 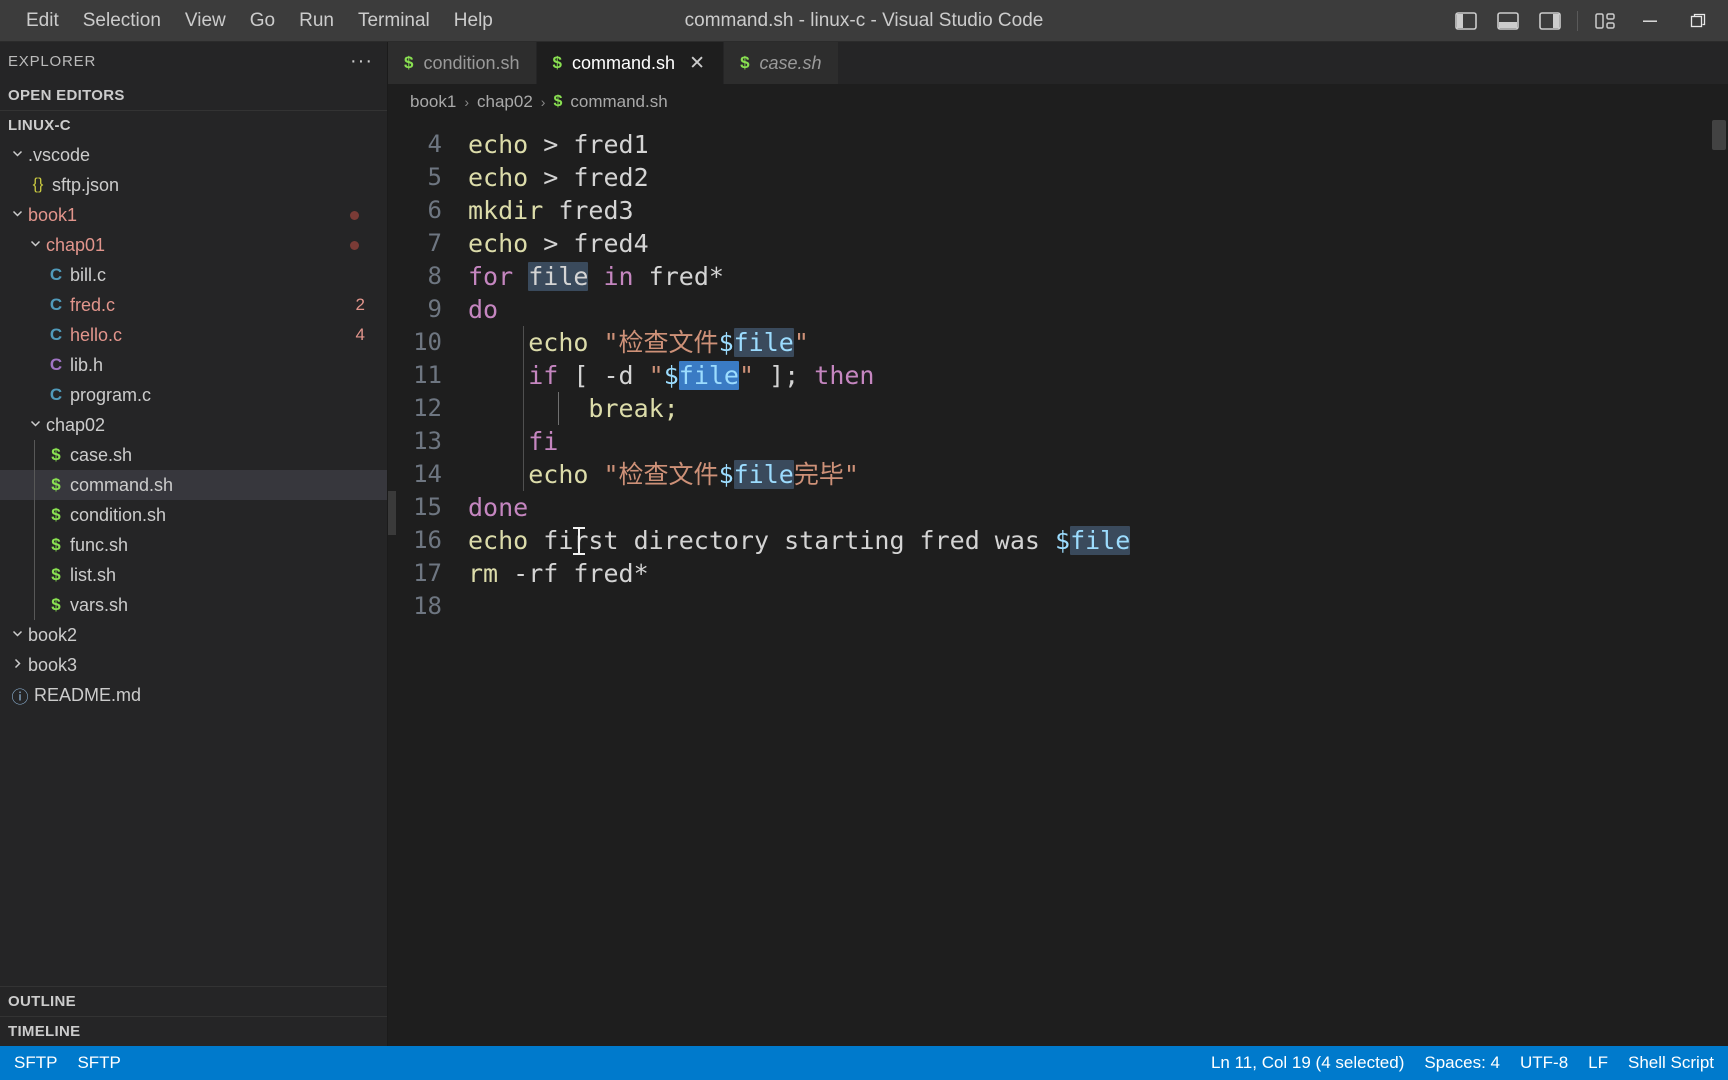 What do you see at coordinates (193, 215) in the screenshot?
I see `tree-folder-book1: book1` at bounding box center [193, 215].